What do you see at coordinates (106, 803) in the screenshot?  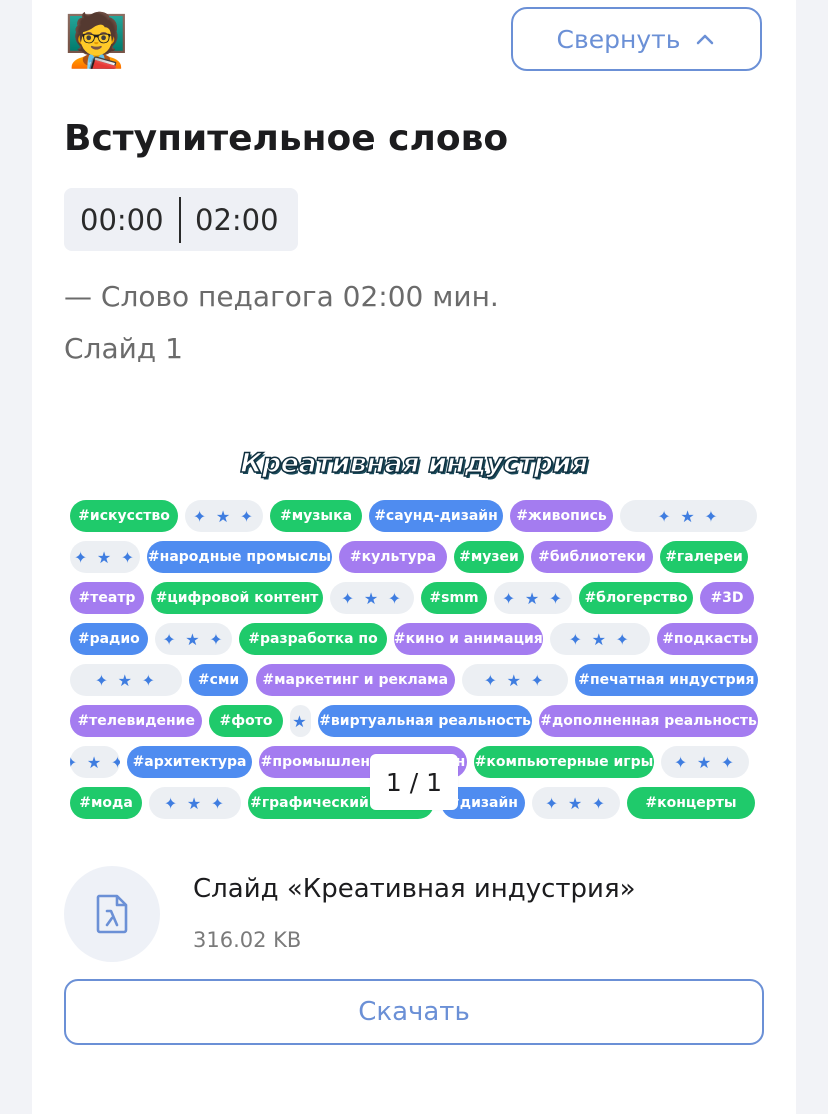 I see `hashtag-chip: #мода` at bounding box center [106, 803].